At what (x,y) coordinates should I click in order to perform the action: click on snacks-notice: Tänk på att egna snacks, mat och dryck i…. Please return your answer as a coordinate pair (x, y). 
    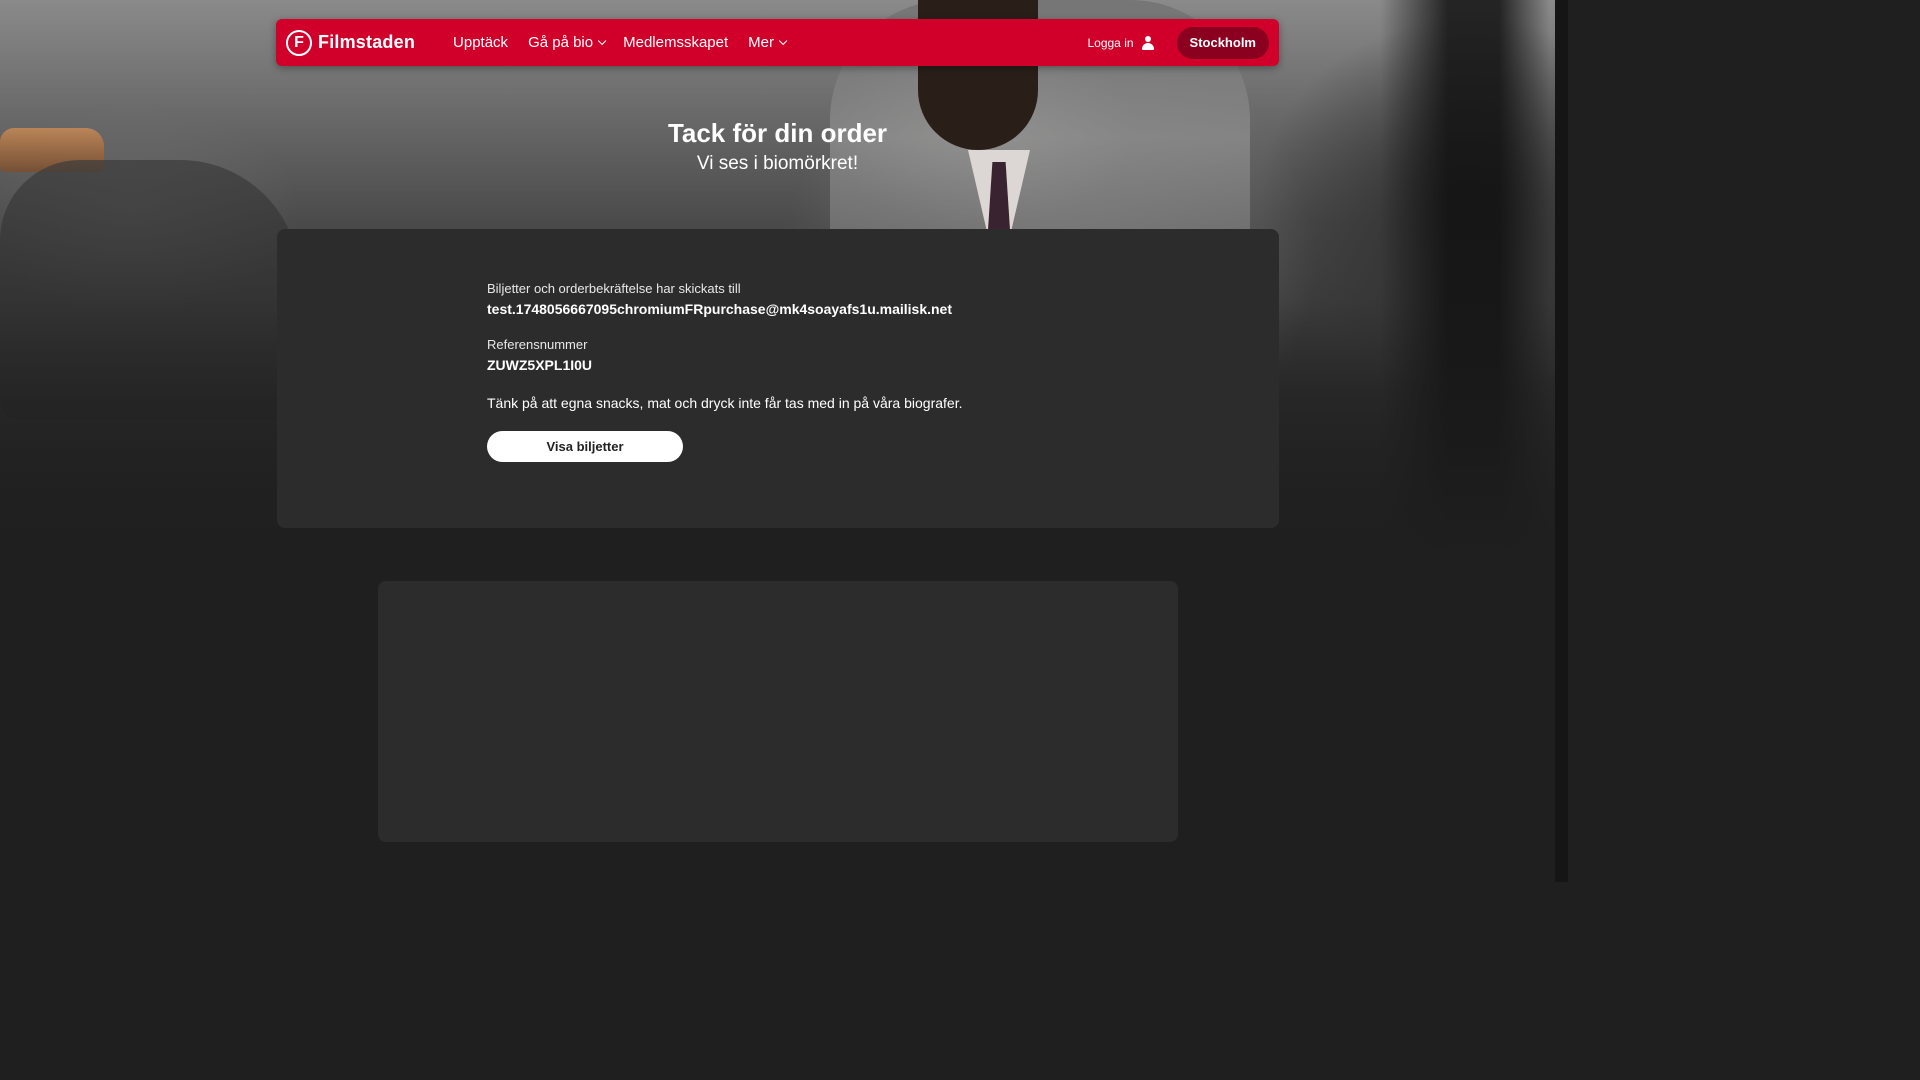
    Looking at the image, I should click on (725, 403).